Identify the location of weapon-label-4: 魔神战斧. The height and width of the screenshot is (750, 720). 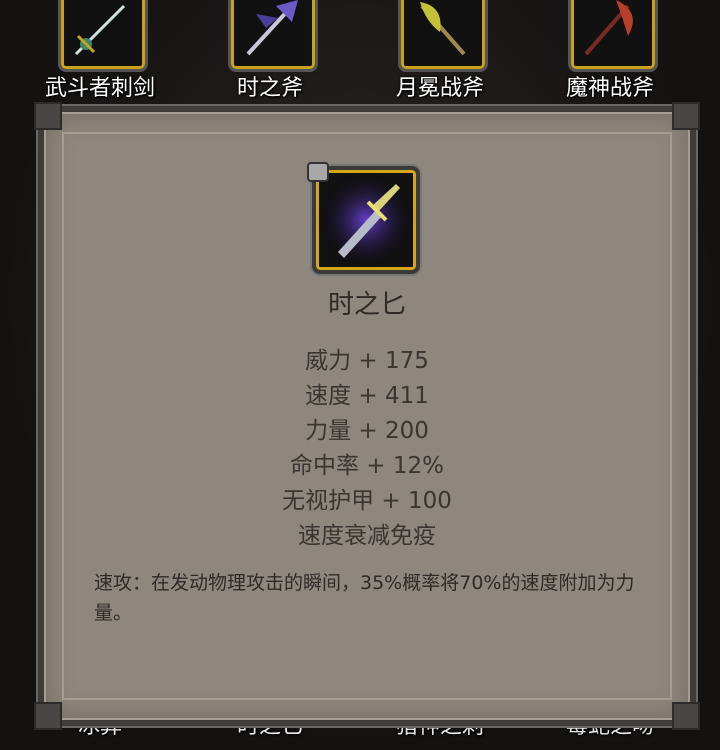
(609, 88).